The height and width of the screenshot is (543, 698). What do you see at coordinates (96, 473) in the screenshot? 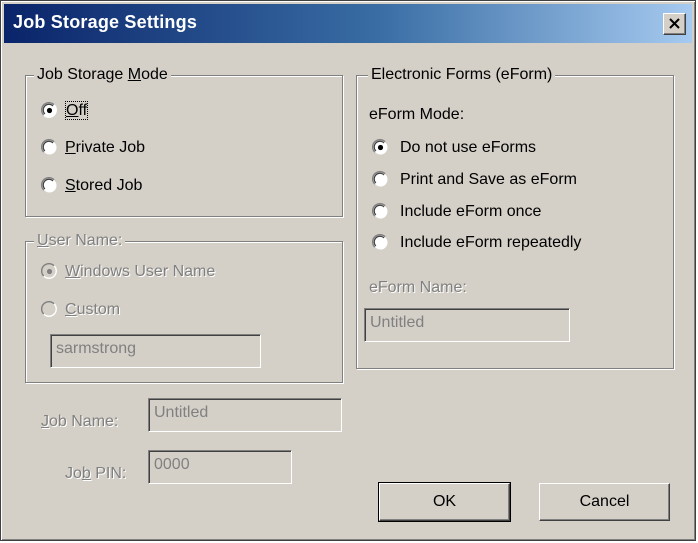
I see `job-pin-label: Job PIN:` at bounding box center [96, 473].